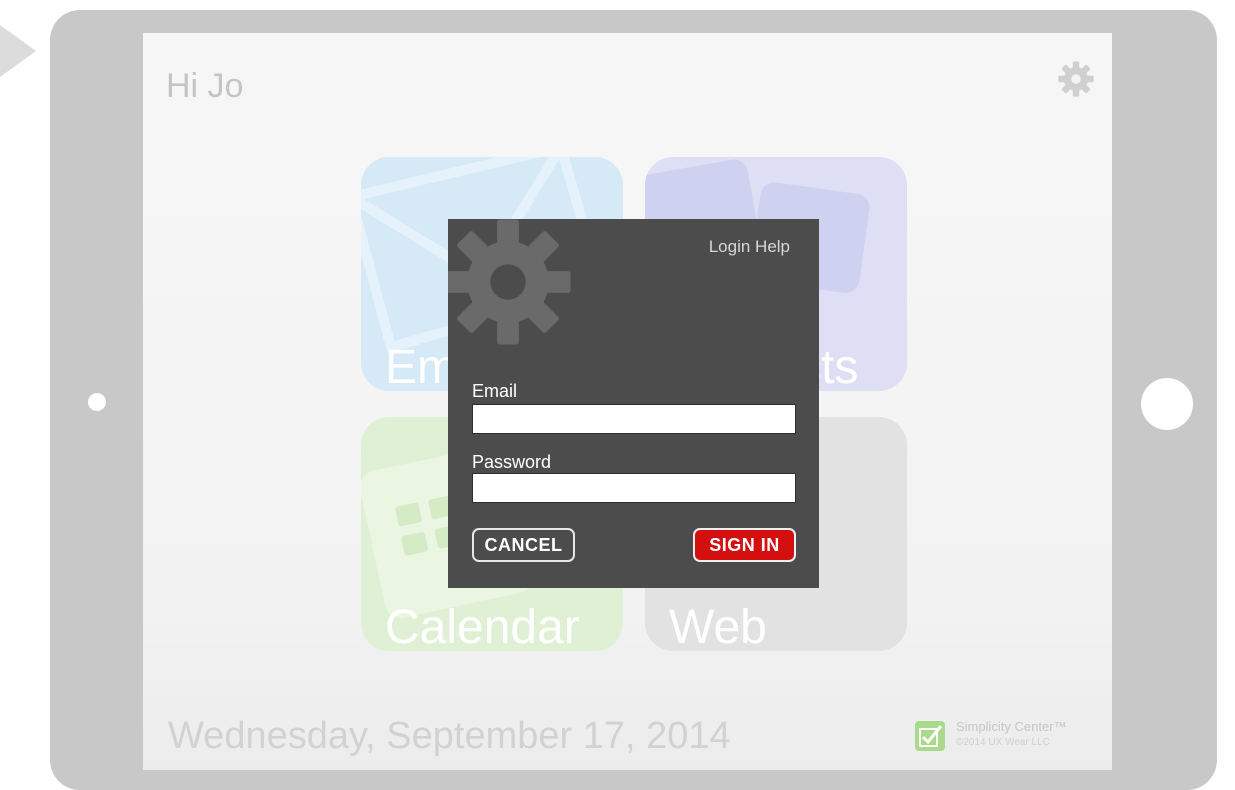 The height and width of the screenshot is (790, 1235). What do you see at coordinates (1167, 404) in the screenshot?
I see `home-button` at bounding box center [1167, 404].